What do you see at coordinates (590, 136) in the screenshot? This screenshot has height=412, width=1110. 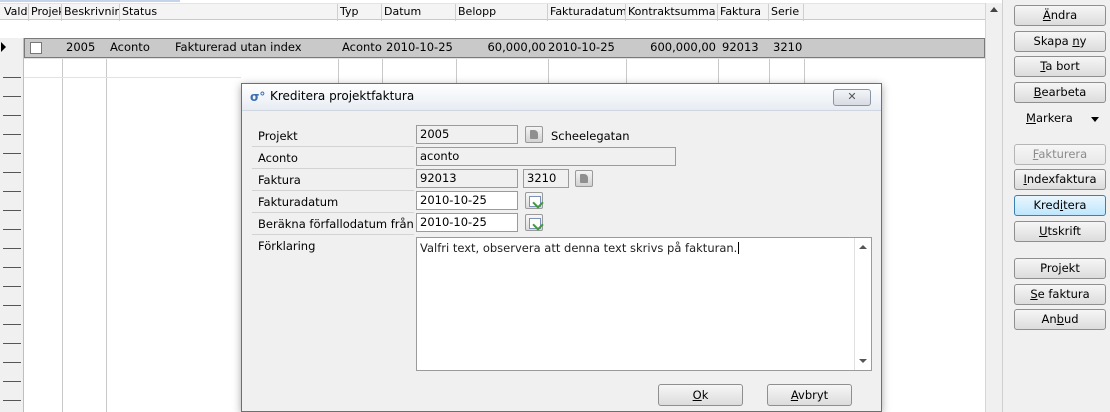 I see `projekt-name: Scheelegatan` at bounding box center [590, 136].